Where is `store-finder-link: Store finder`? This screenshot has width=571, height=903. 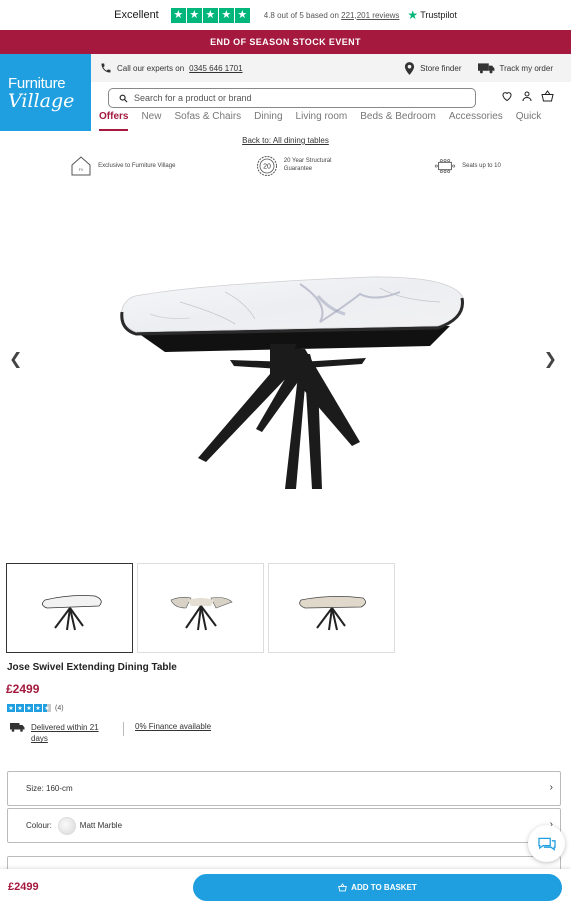
store-finder-link: Store finder is located at coordinates (433, 68).